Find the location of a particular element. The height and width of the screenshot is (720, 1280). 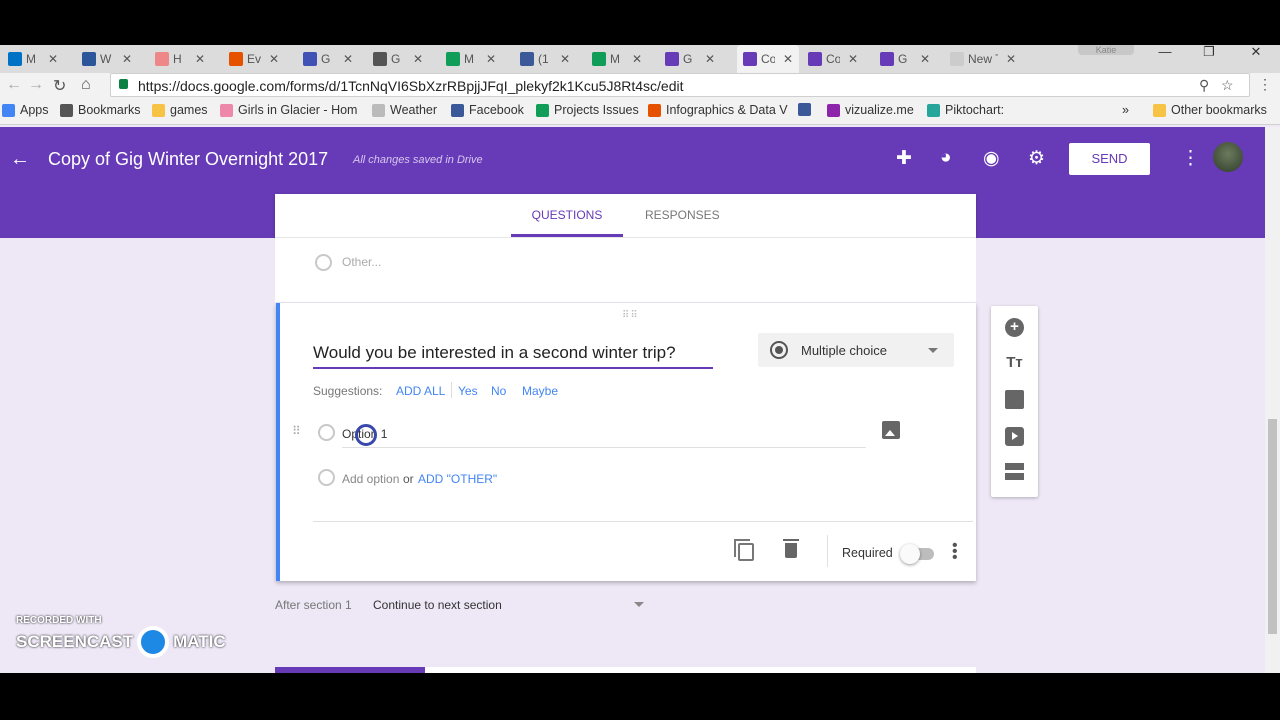

suggestion-add-all: ADD ALL is located at coordinates (420, 391).